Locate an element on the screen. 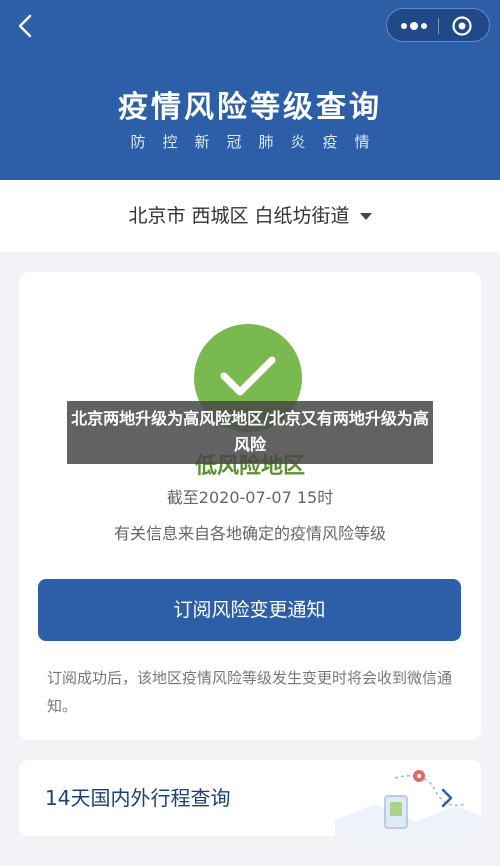 The width and height of the screenshot is (500, 866). page-title: 疫情风险等级查询 is located at coordinates (250, 107).